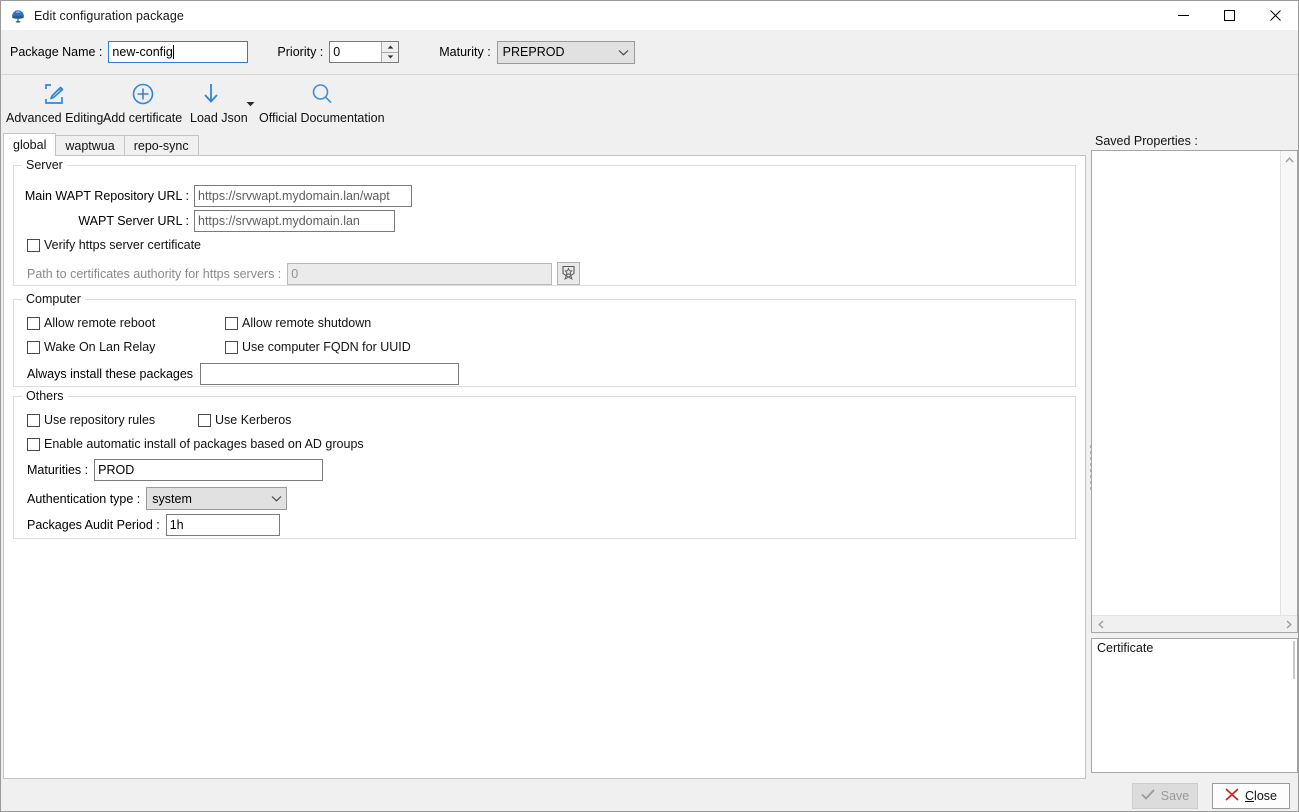  I want to click on save-button: Save, so click(1165, 796).